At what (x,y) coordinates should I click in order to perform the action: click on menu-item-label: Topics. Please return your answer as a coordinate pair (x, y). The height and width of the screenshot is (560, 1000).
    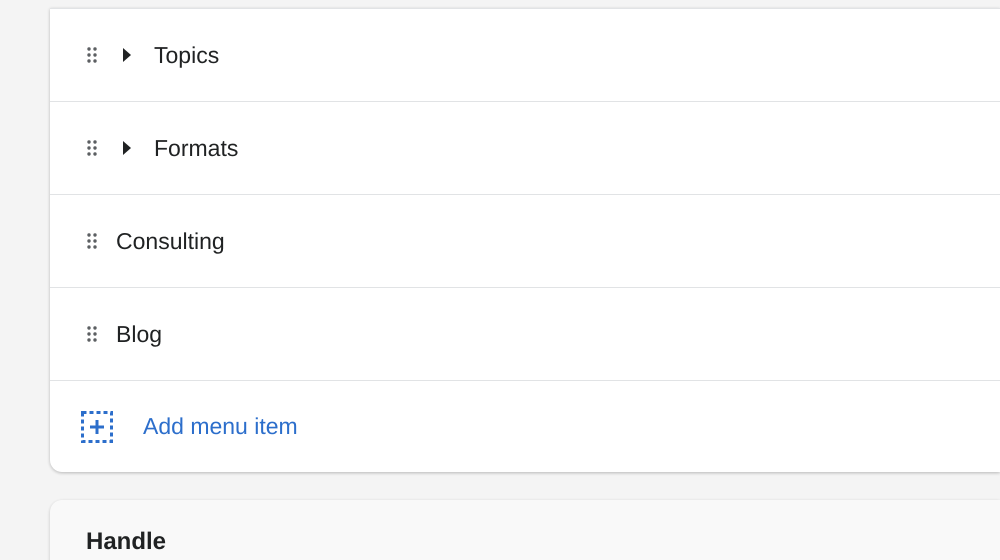
    Looking at the image, I should click on (187, 55).